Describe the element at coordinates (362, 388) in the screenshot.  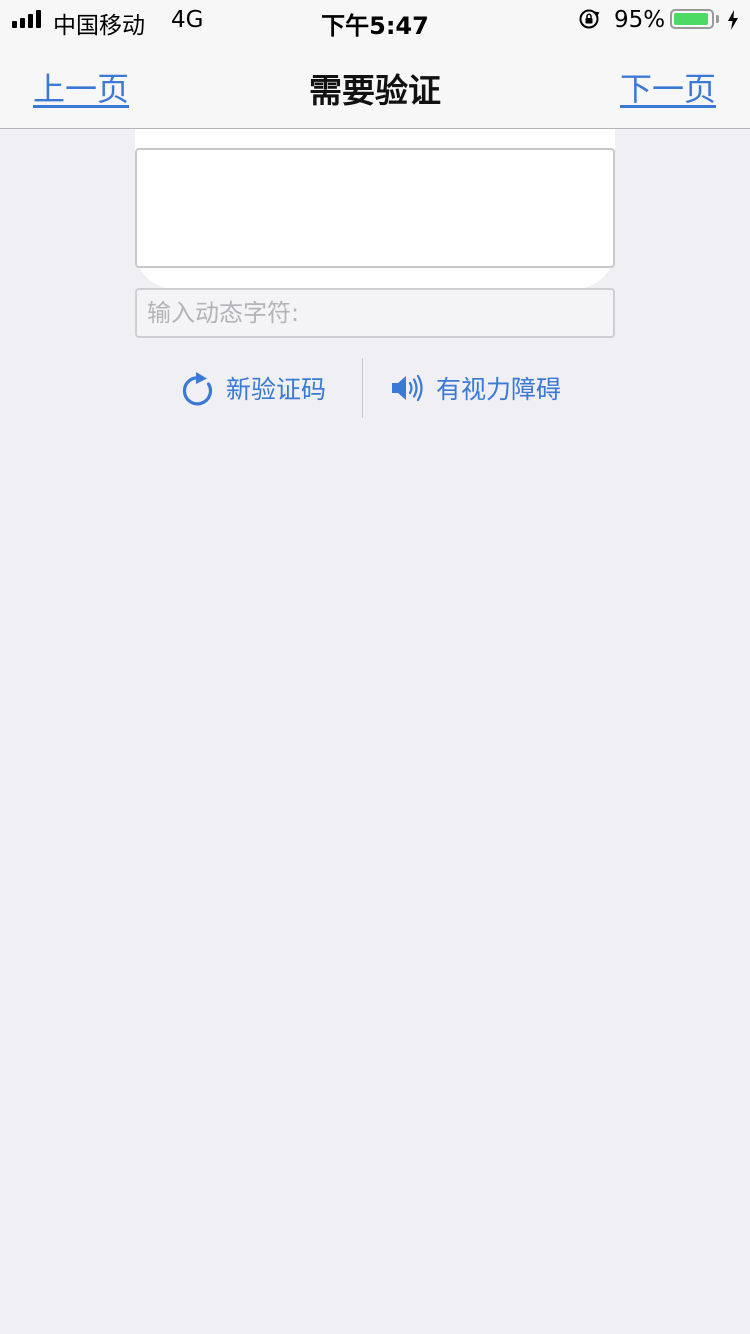
I see `actions-divider` at that location.